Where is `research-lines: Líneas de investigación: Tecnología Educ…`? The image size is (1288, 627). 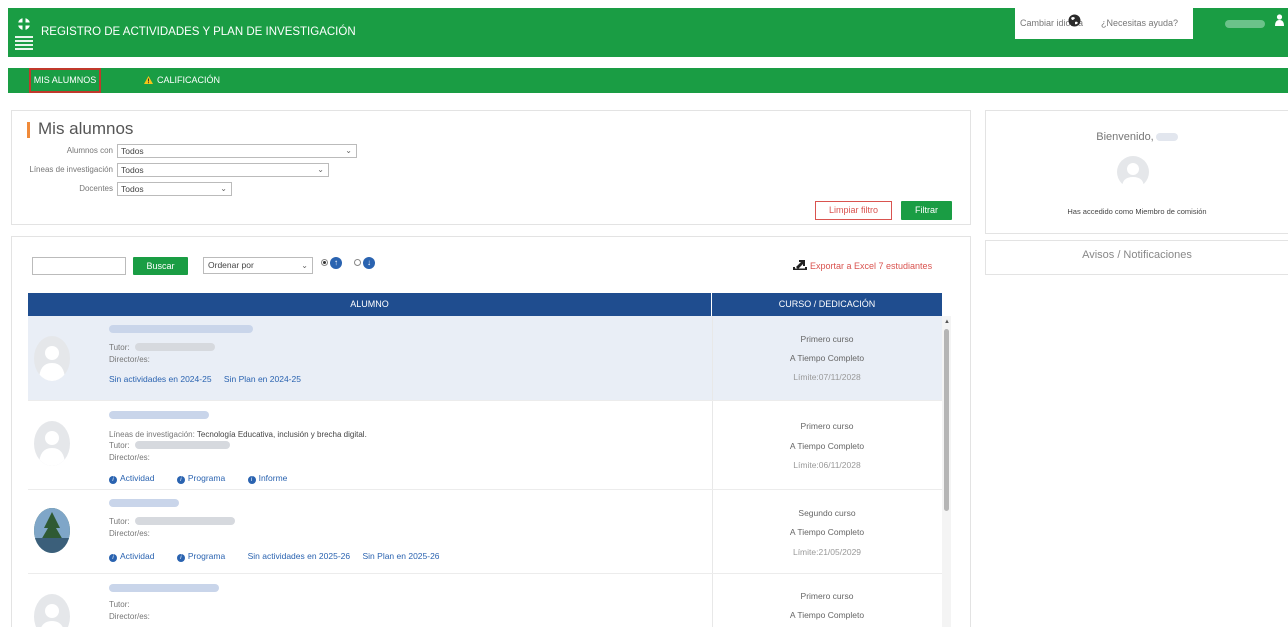 research-lines: Líneas de investigación: Tecnología Educ… is located at coordinates (238, 434).